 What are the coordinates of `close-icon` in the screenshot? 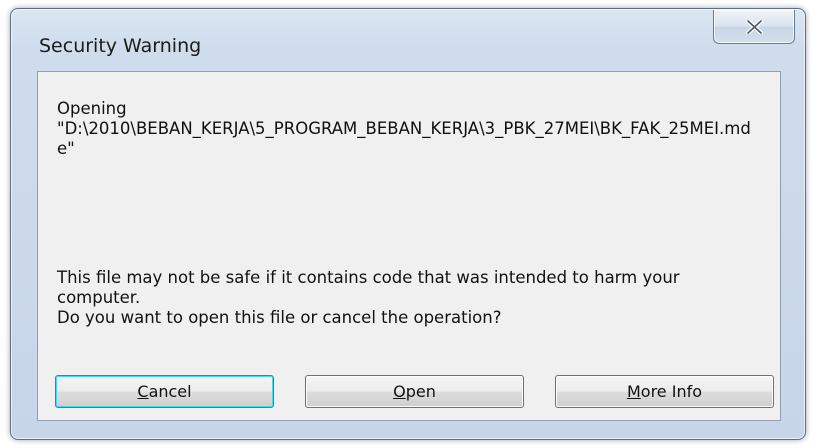 It's located at (754, 27).